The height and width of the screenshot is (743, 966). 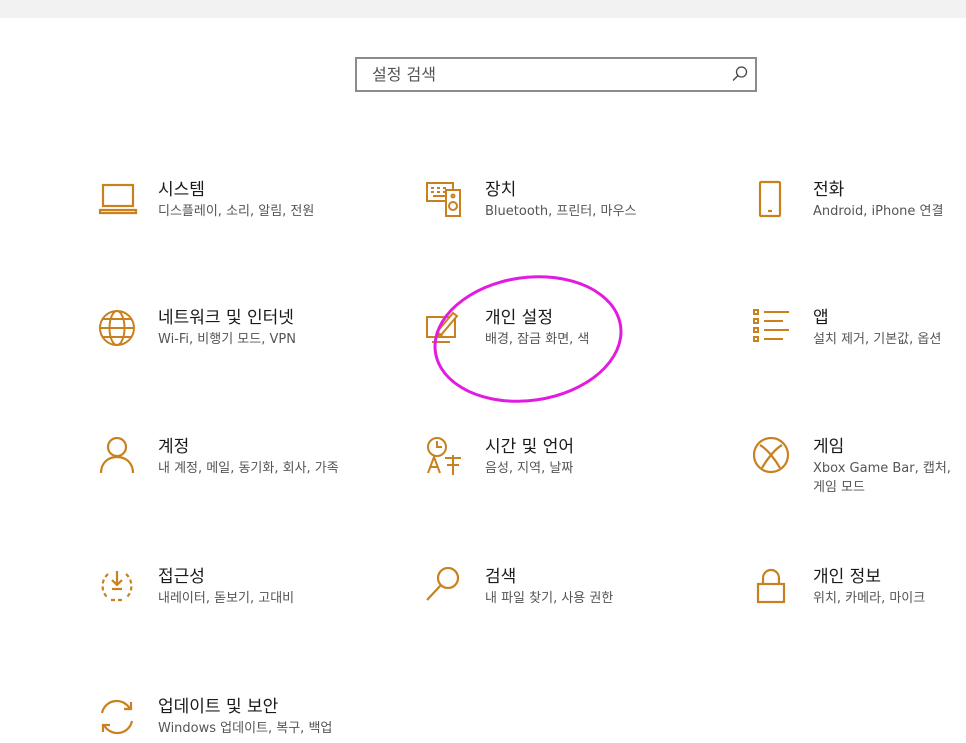 What do you see at coordinates (560, 225) in the screenshot?
I see `tile-devices: 장치 Bluetooth, 프린터, 마우스` at bounding box center [560, 225].